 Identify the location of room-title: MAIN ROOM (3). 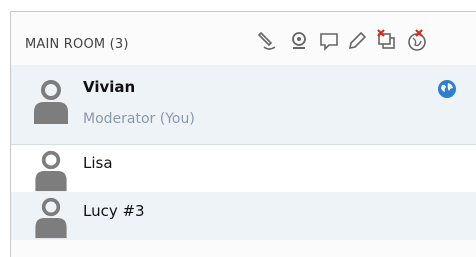
(77, 44).